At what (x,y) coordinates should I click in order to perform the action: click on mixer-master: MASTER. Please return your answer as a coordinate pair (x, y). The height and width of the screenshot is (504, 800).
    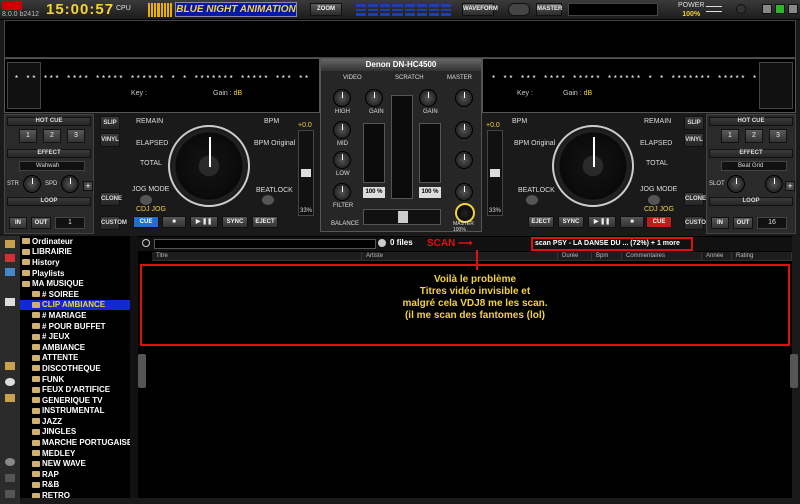
    Looking at the image, I should click on (459, 78).